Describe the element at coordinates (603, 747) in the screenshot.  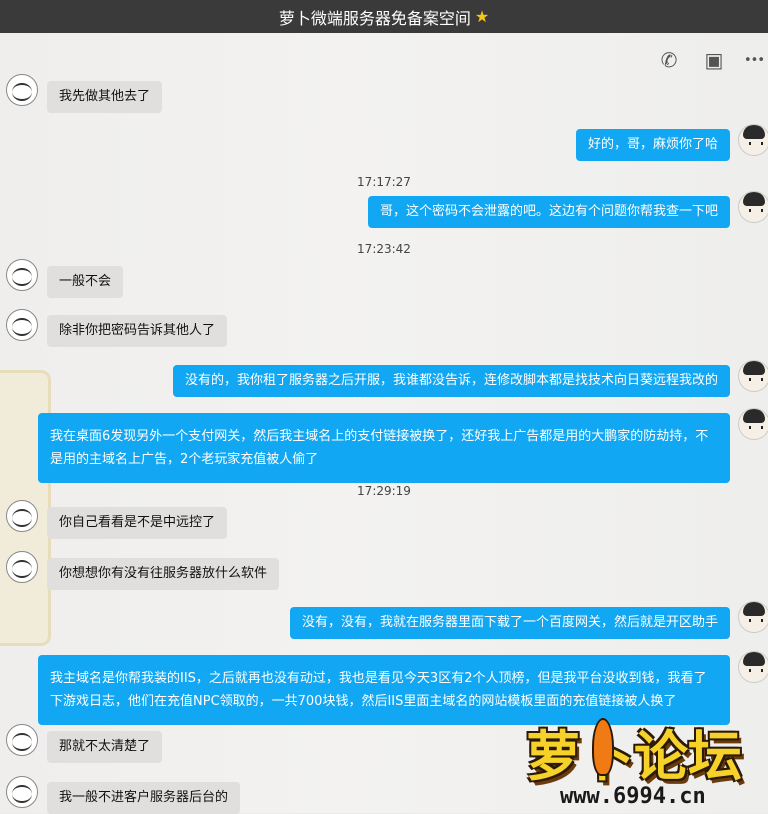
I see `carrot-icon` at that location.